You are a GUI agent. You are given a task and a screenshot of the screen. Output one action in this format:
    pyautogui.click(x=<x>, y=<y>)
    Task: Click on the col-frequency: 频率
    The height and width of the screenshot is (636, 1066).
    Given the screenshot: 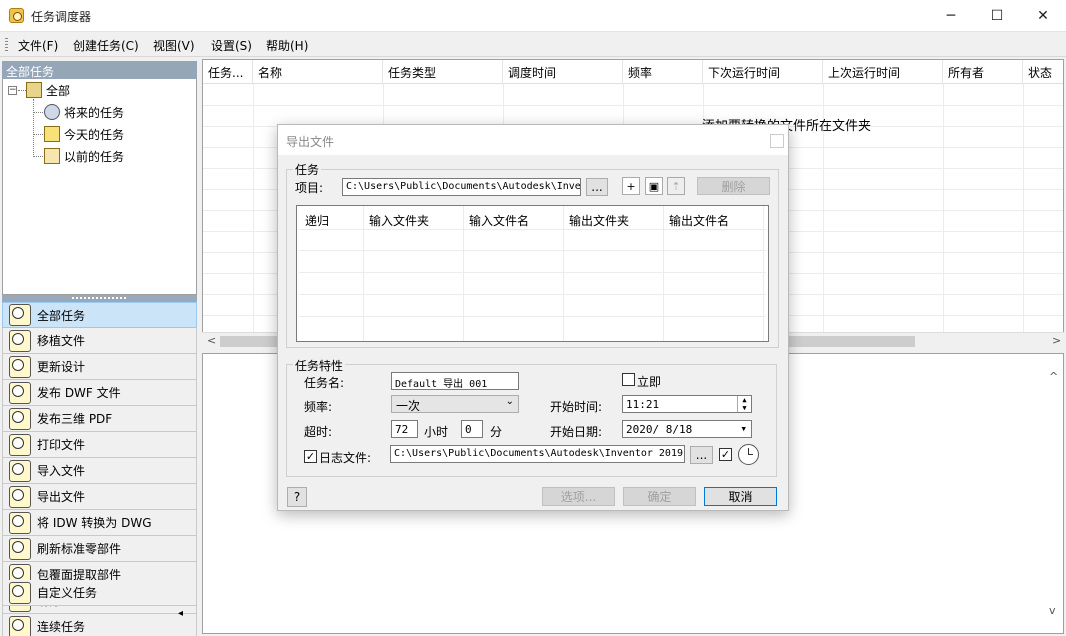 What is the action you would take?
    pyautogui.click(x=663, y=72)
    